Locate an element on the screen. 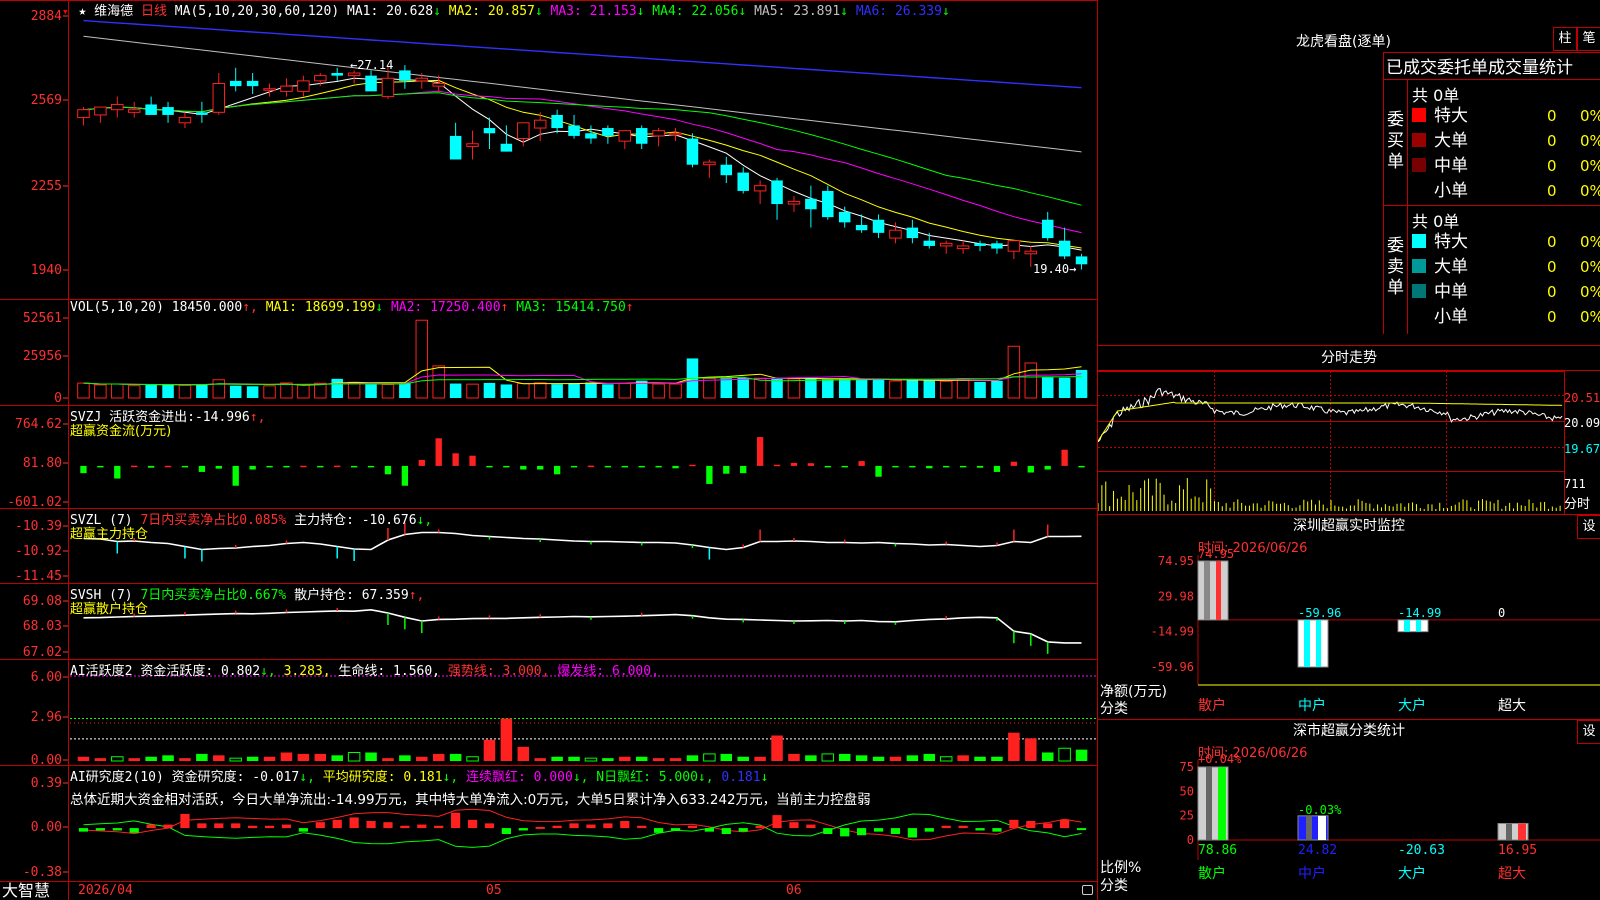 The width and height of the screenshot is (1600, 900). class-bar-stripe is located at coordinates (1209, 803).